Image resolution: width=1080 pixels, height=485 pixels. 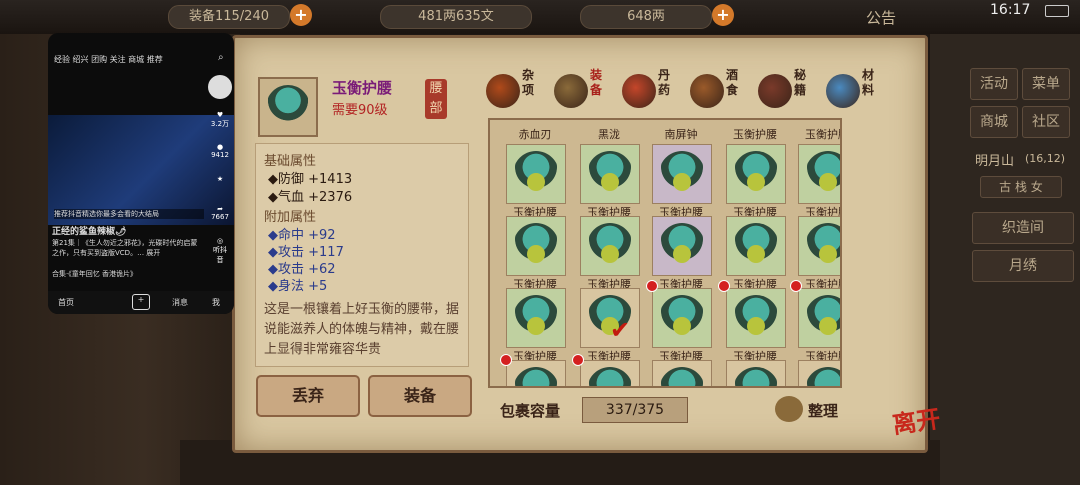 What do you see at coordinates (857, 91) in the screenshot?
I see `tab-5: 材料` at bounding box center [857, 91].